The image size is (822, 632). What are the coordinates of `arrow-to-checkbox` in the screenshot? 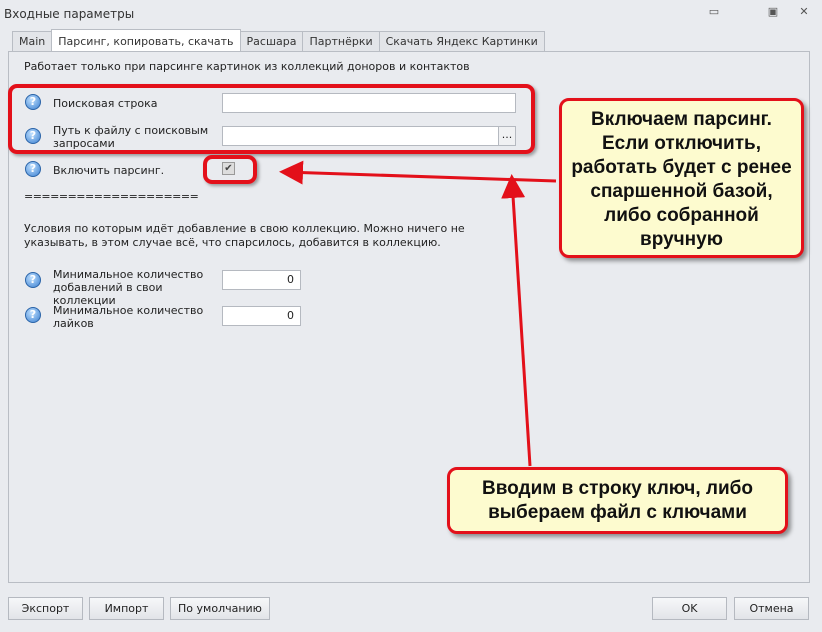 It's located at (418, 172).